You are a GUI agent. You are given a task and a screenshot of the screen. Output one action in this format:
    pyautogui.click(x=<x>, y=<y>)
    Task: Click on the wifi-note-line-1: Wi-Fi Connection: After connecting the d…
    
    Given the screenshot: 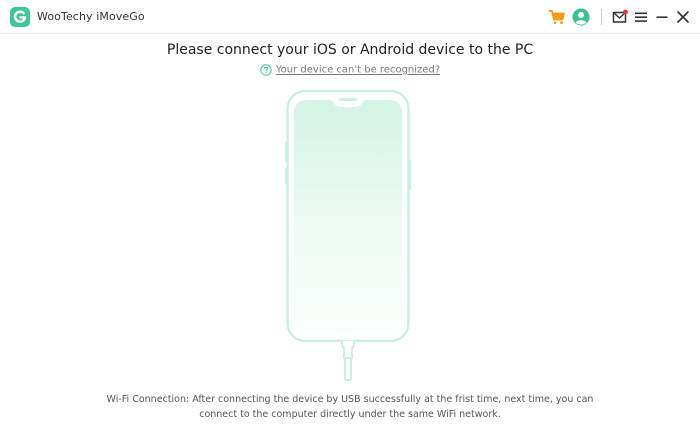 What is the action you would take?
    pyautogui.click(x=350, y=399)
    